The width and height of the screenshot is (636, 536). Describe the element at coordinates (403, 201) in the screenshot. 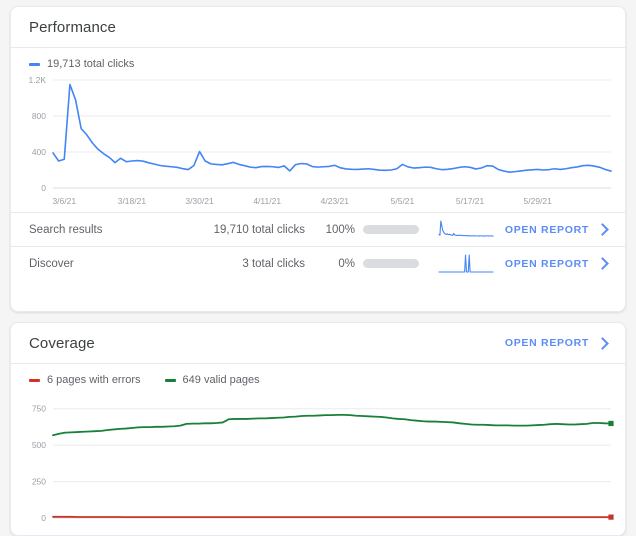

I see `svg-text: 5/5/21` at that location.